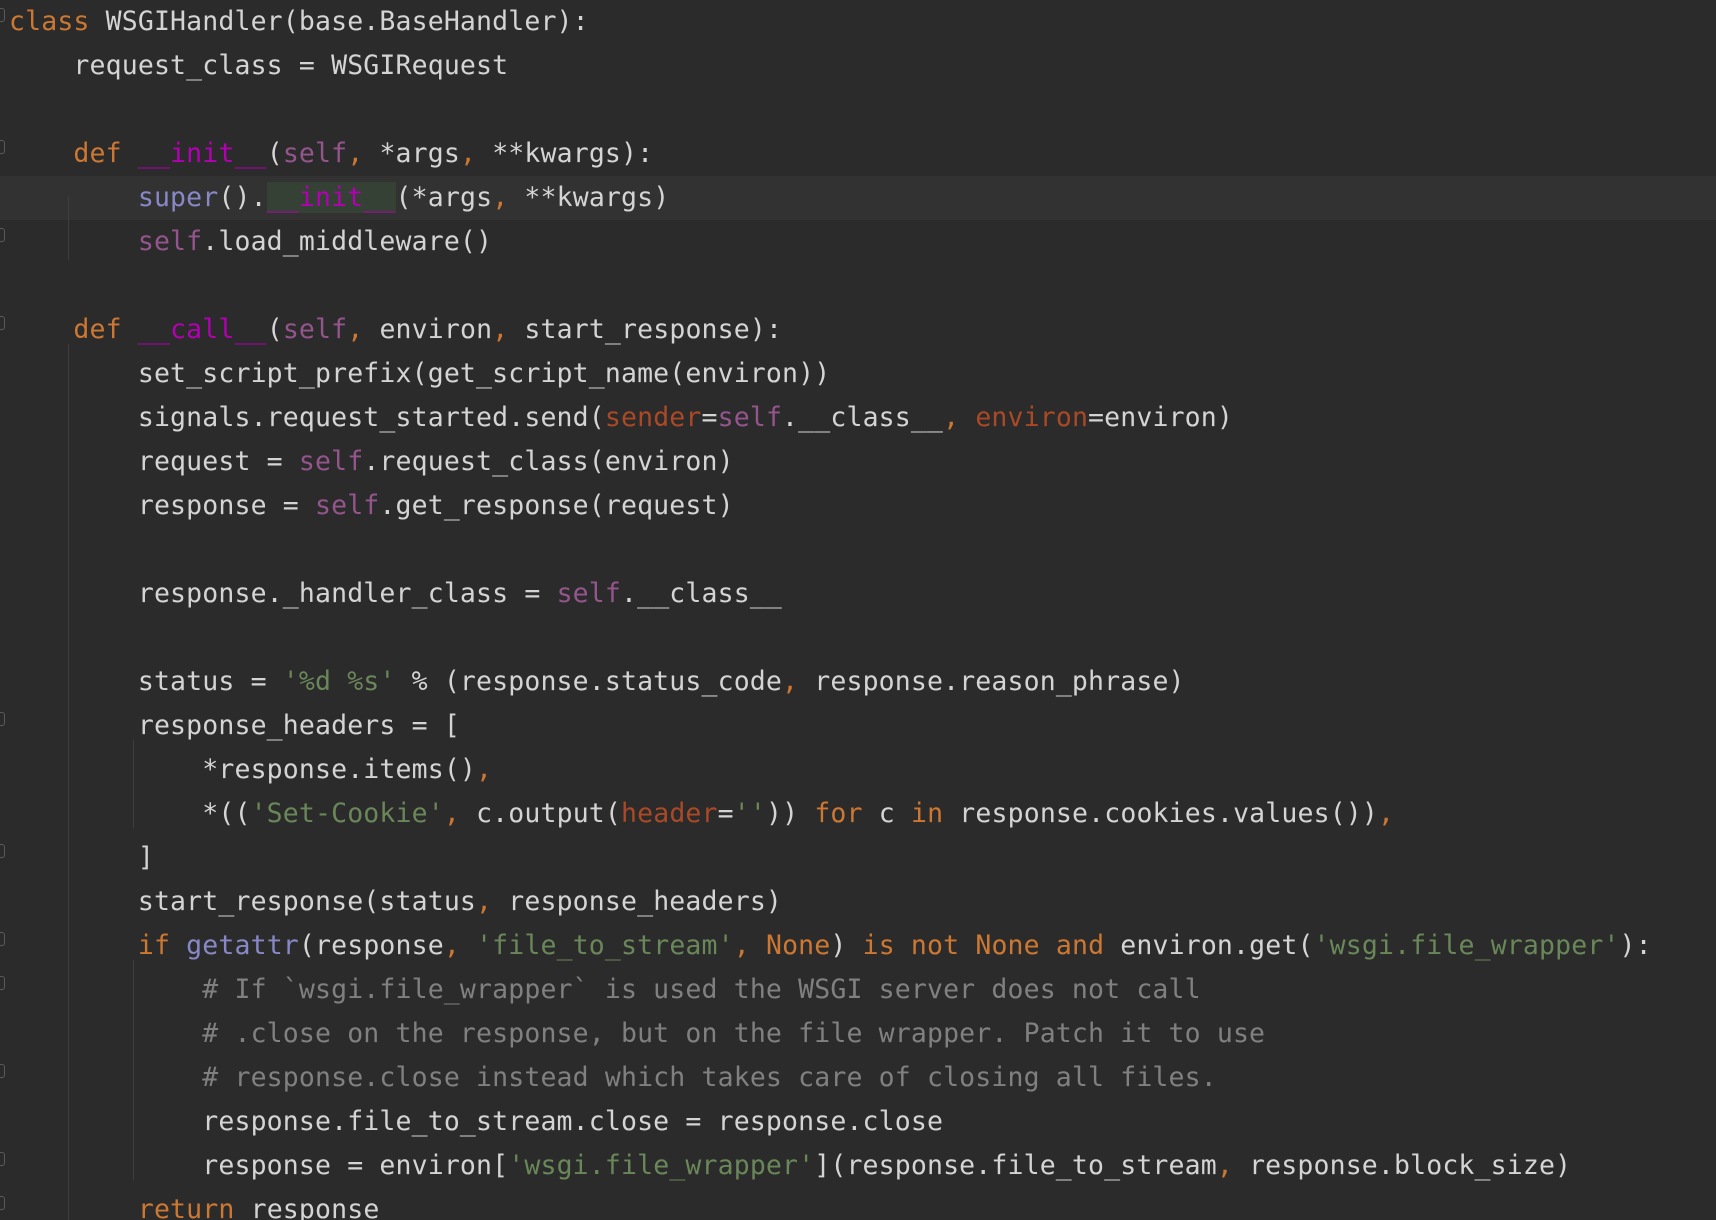 The image size is (1716, 1220). Describe the element at coordinates (1635, 945) in the screenshot. I see `code-token: ):` at that location.